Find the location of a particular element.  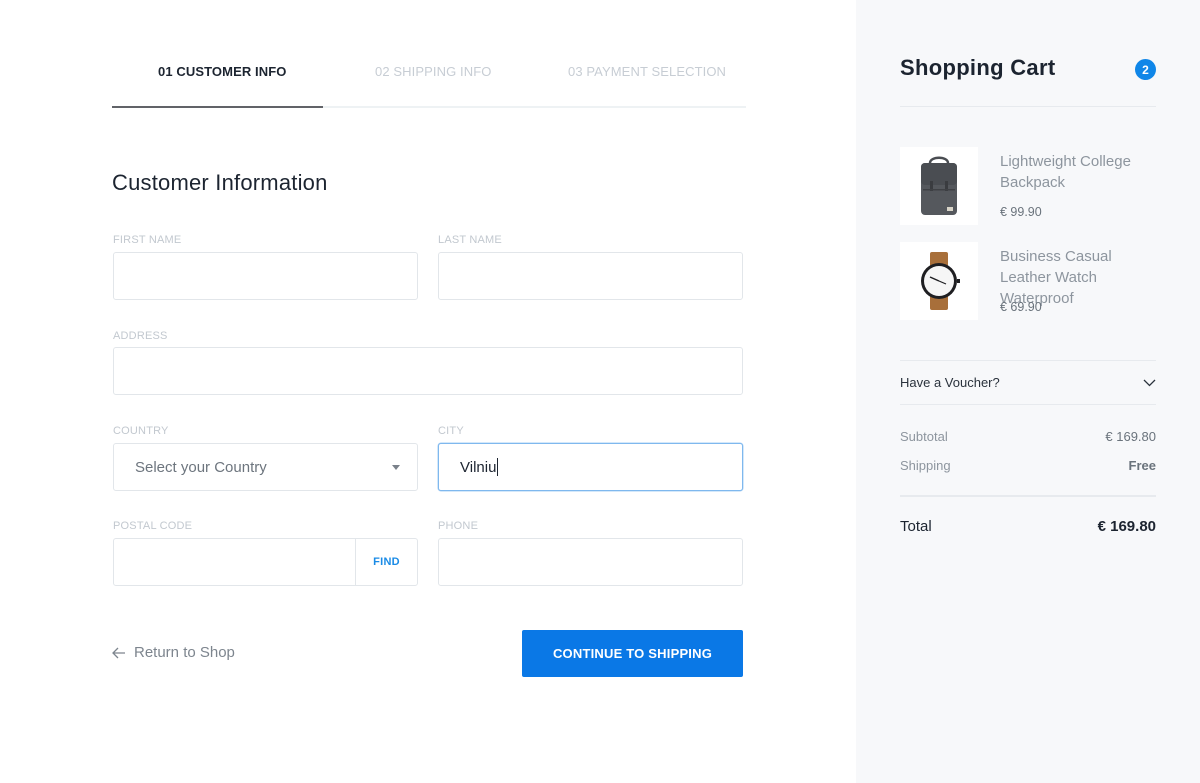

postal-code-field is located at coordinates (235, 562).